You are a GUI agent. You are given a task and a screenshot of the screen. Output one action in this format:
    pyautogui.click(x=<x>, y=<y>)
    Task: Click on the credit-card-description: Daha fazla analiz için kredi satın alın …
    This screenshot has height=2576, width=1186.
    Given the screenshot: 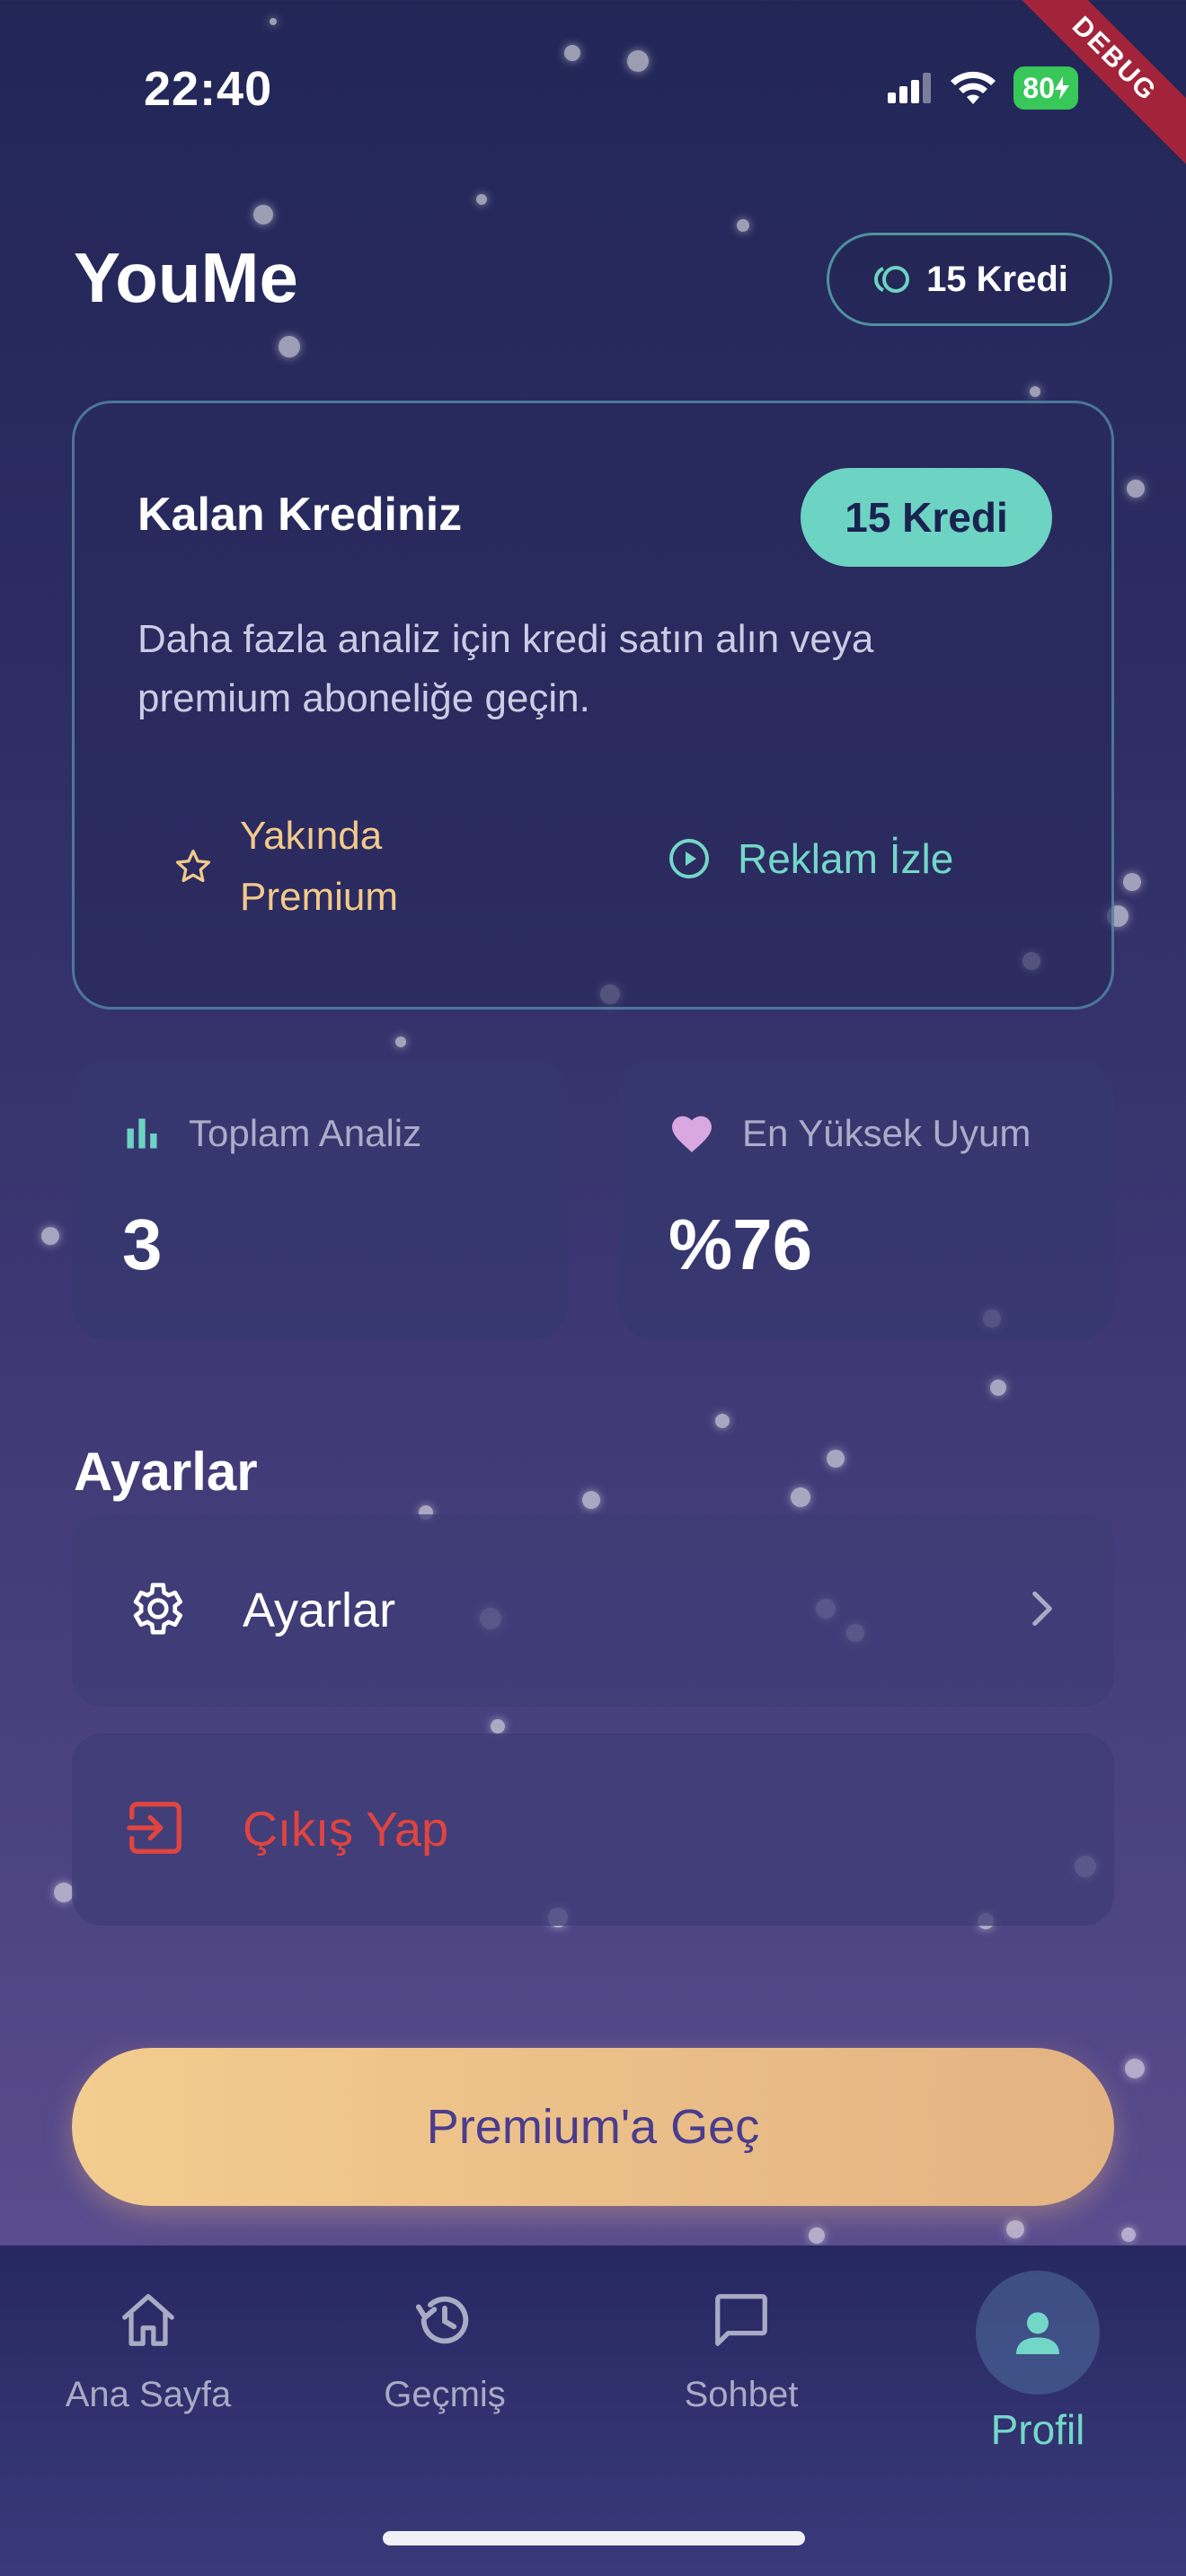 What is the action you would take?
    pyautogui.click(x=505, y=668)
    